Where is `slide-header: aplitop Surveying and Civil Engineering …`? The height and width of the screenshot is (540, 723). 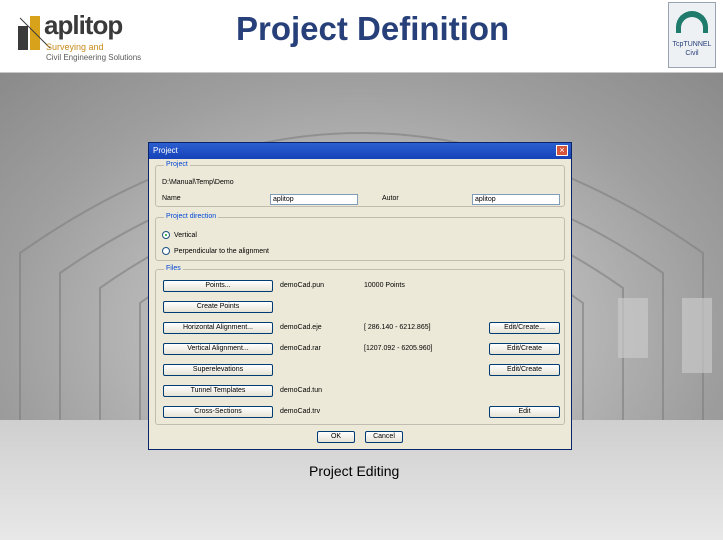 slide-header: aplitop Surveying and Civil Engineering … is located at coordinates (361, 36).